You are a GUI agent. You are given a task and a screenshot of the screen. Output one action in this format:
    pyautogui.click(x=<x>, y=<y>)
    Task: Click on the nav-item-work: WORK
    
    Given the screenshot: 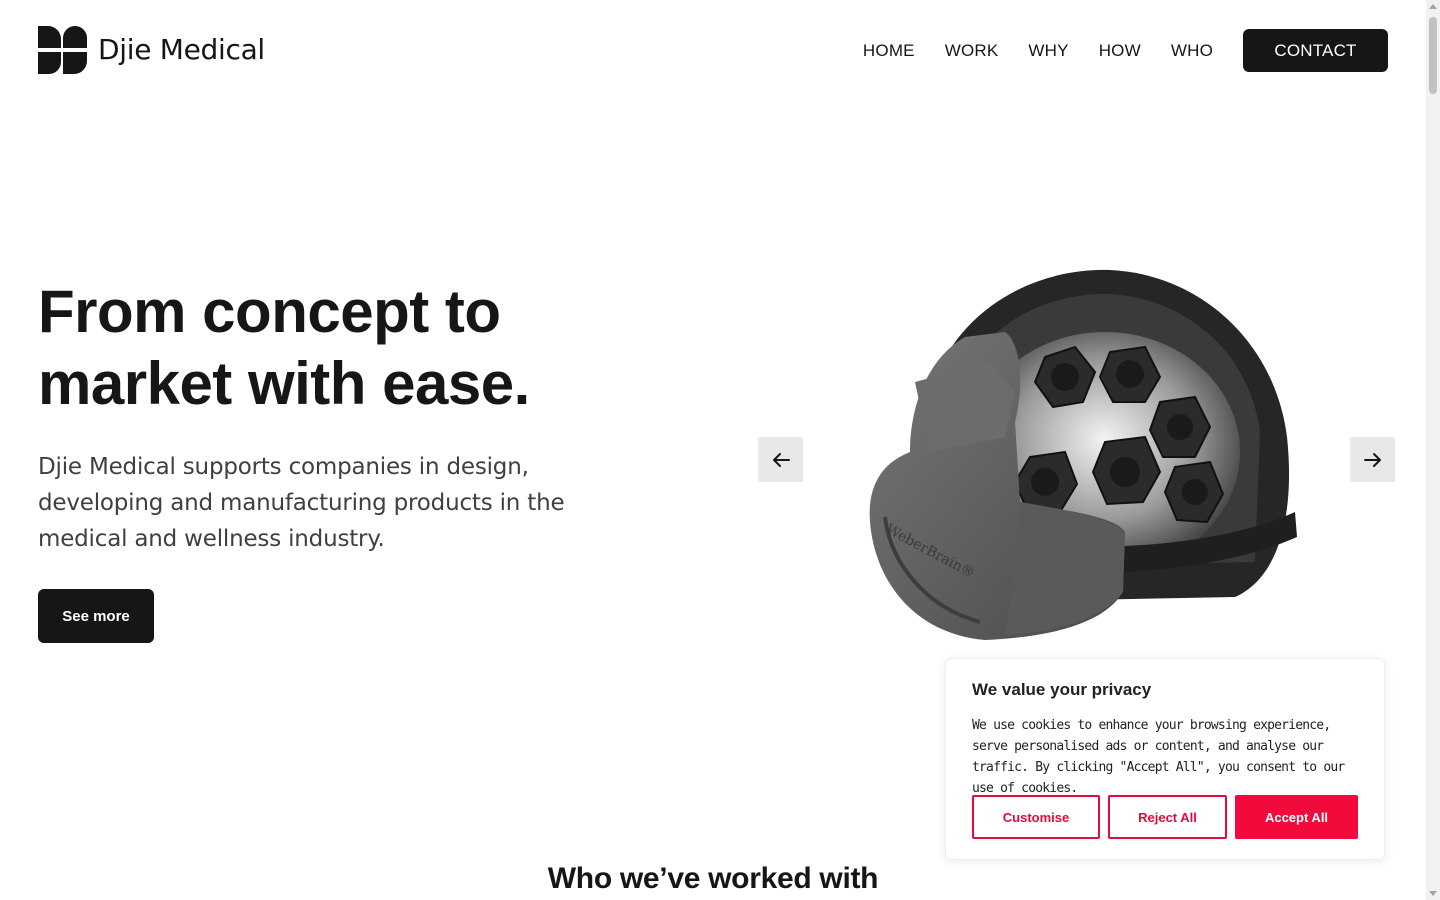 What is the action you would take?
    pyautogui.click(x=972, y=51)
    